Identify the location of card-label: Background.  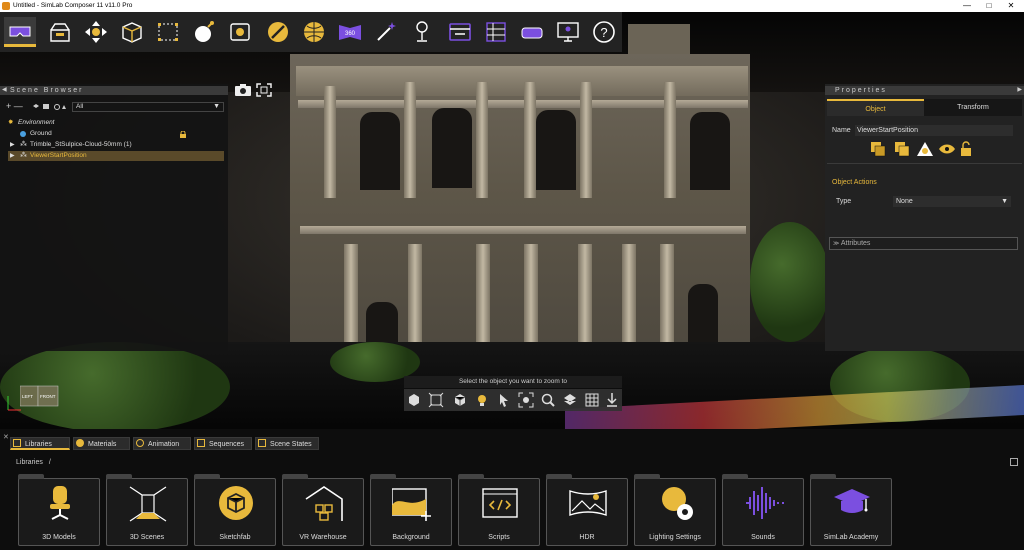
(411, 537).